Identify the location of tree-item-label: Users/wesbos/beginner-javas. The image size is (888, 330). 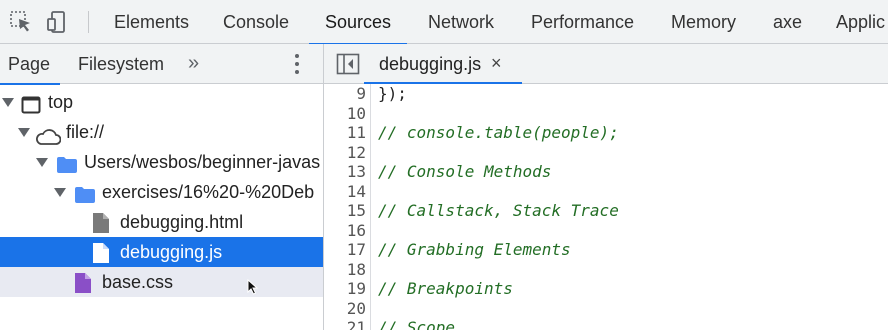
(202, 162).